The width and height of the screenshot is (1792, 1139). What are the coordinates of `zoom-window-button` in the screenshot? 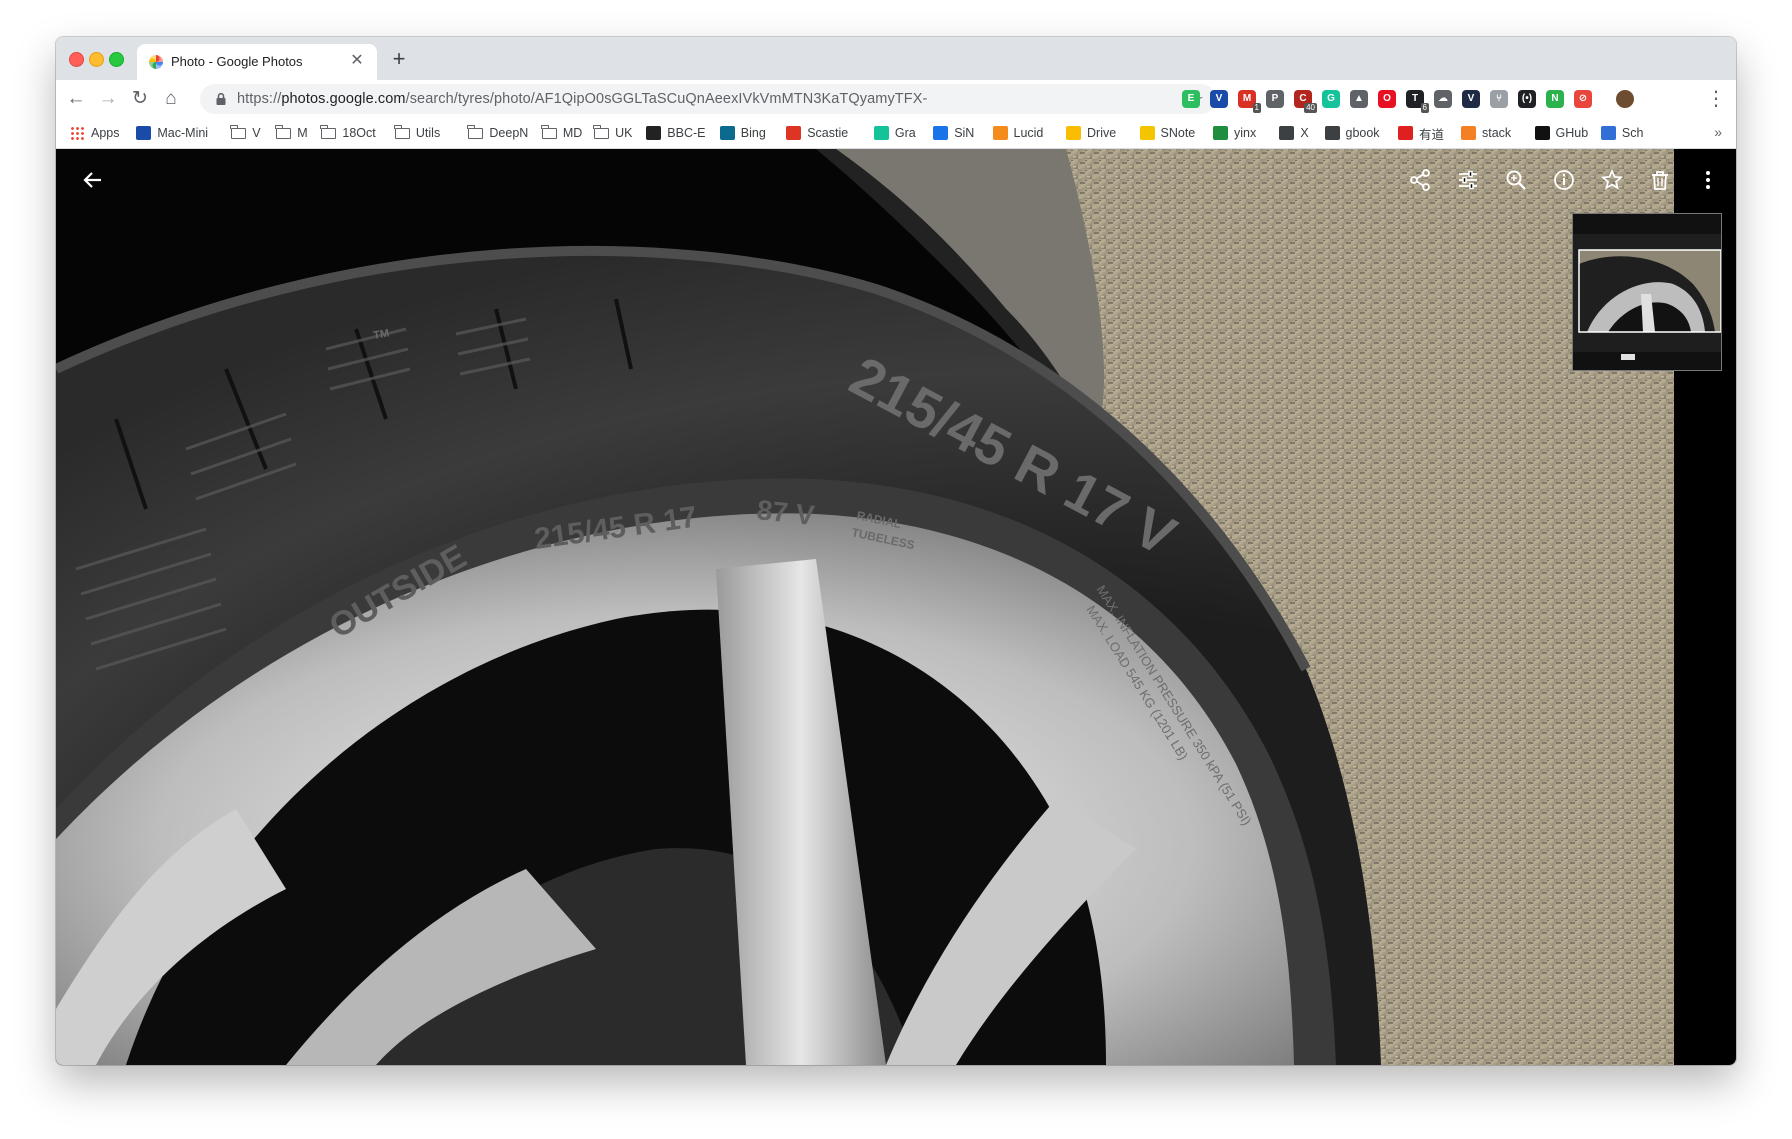 It's located at (116, 59).